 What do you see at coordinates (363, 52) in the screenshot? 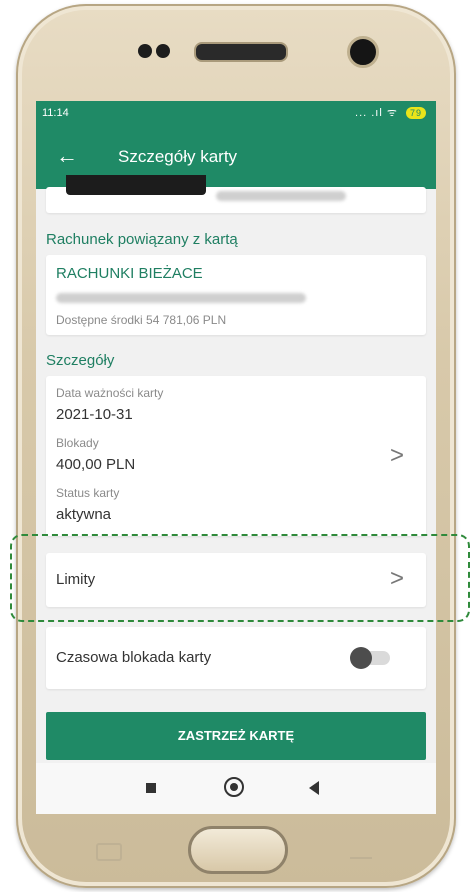
I see `front-camera` at bounding box center [363, 52].